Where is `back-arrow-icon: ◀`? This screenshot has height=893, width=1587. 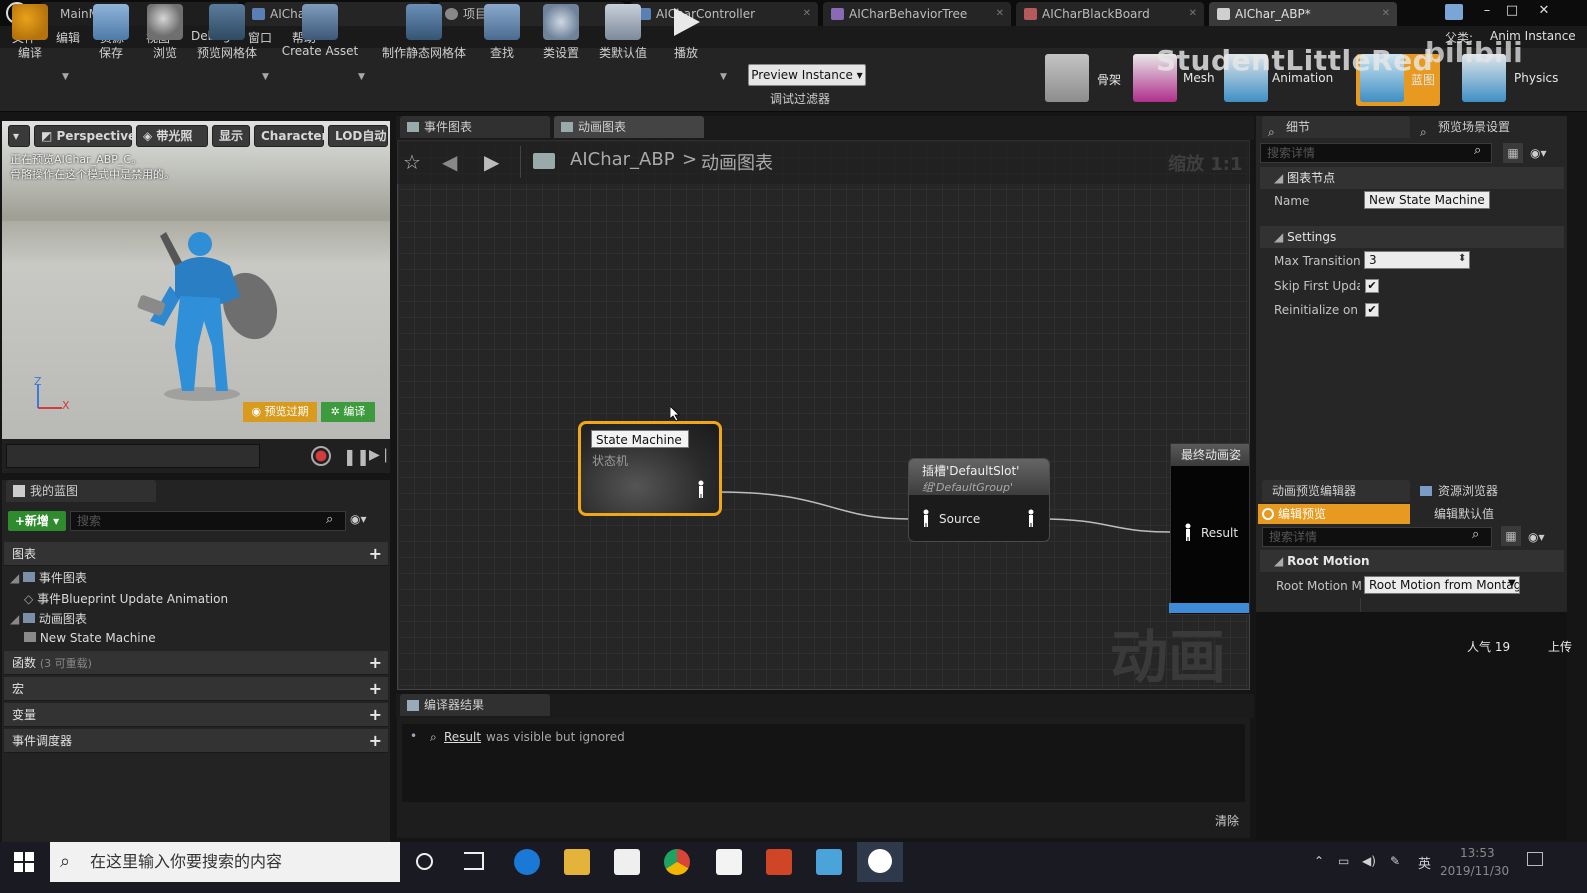 back-arrow-icon: ◀ is located at coordinates (449, 162).